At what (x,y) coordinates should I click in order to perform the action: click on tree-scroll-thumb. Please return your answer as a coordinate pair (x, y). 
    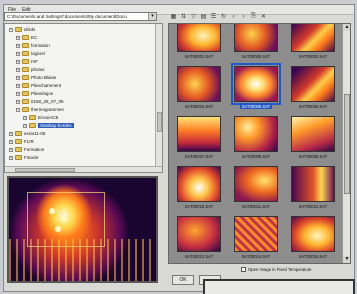
    Looking at the image, I should click on (159, 122).